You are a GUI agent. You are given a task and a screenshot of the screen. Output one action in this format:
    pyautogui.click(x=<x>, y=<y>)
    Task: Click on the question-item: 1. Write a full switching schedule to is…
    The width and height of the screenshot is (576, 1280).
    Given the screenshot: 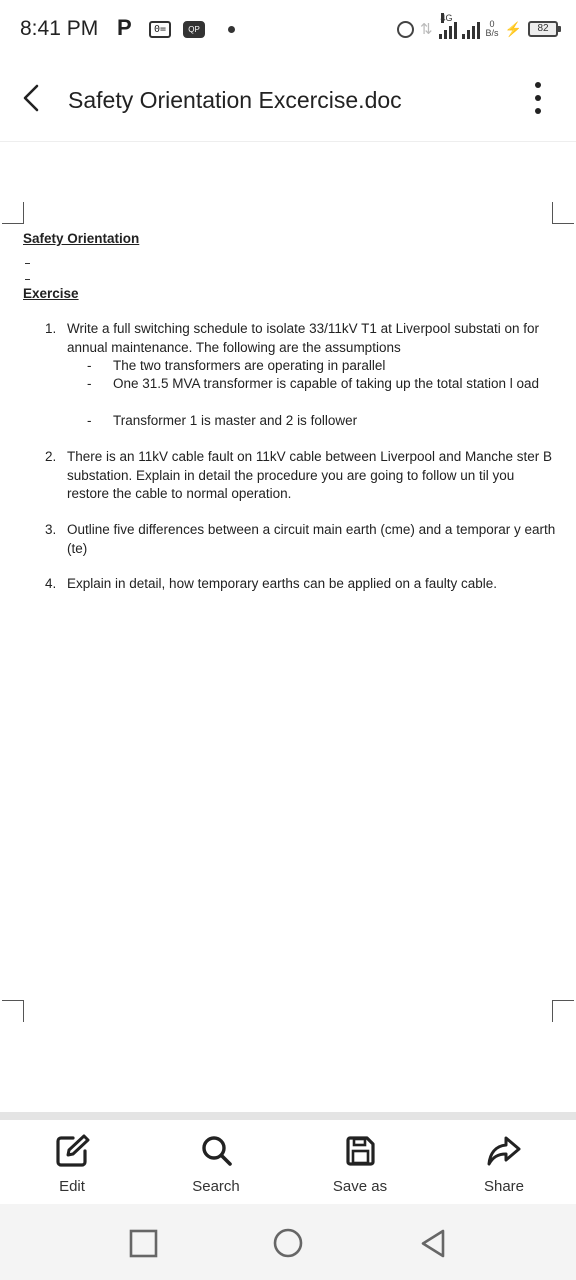 What is the action you would take?
    pyautogui.click(x=302, y=338)
    